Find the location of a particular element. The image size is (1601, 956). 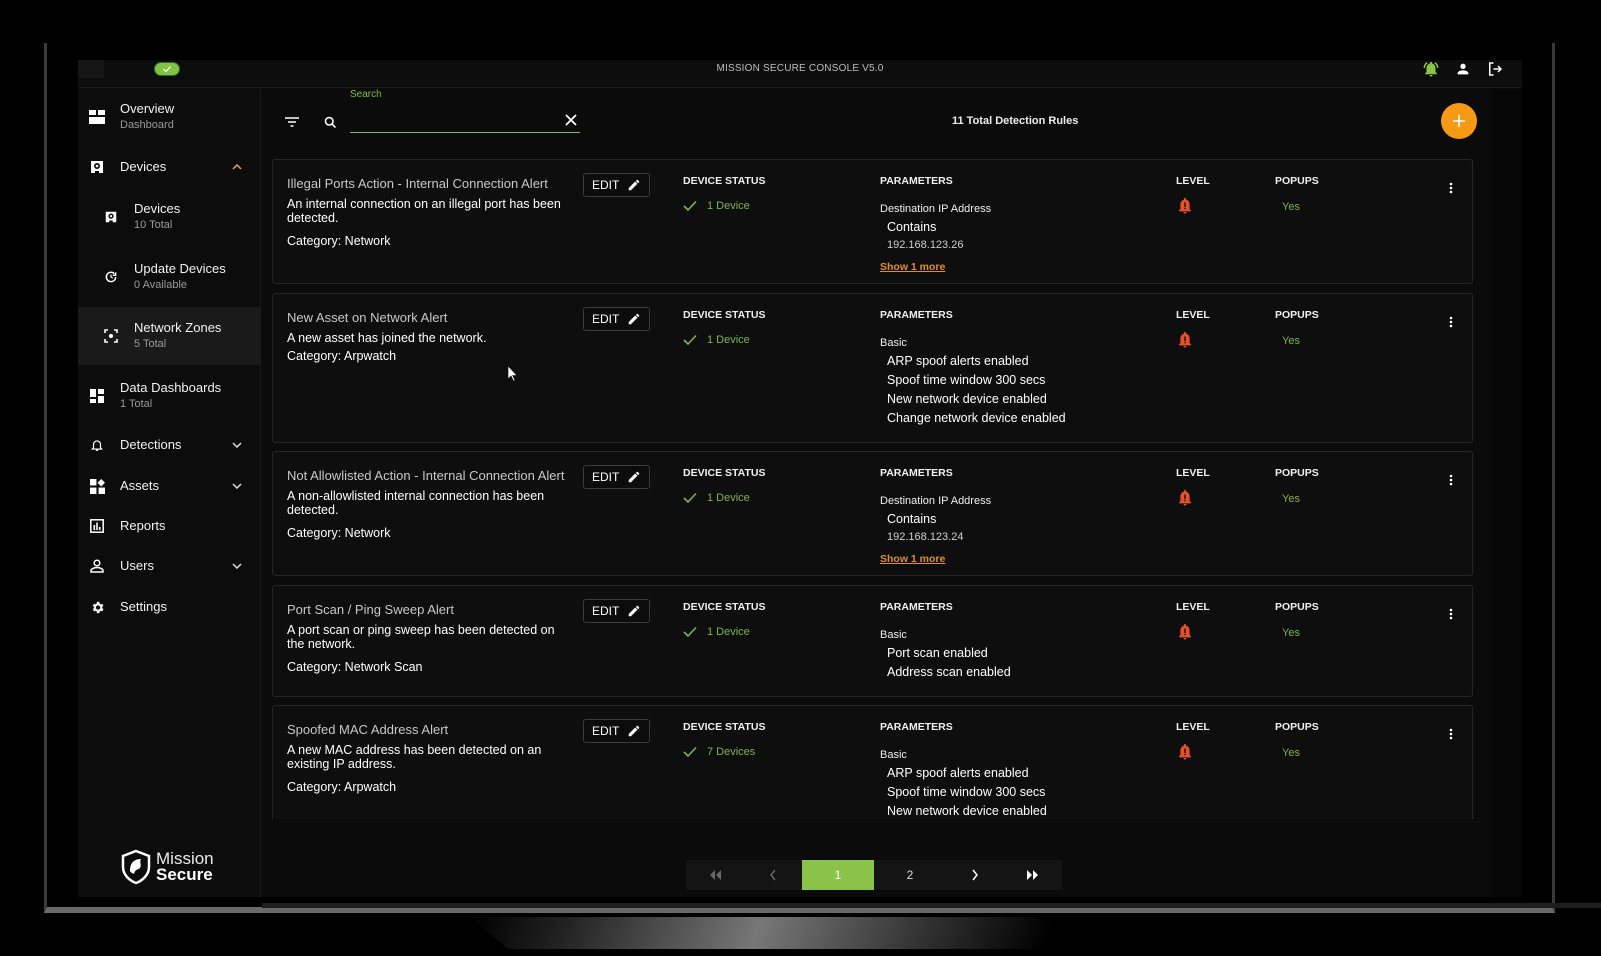

logout-icon is located at coordinates (1496, 69).